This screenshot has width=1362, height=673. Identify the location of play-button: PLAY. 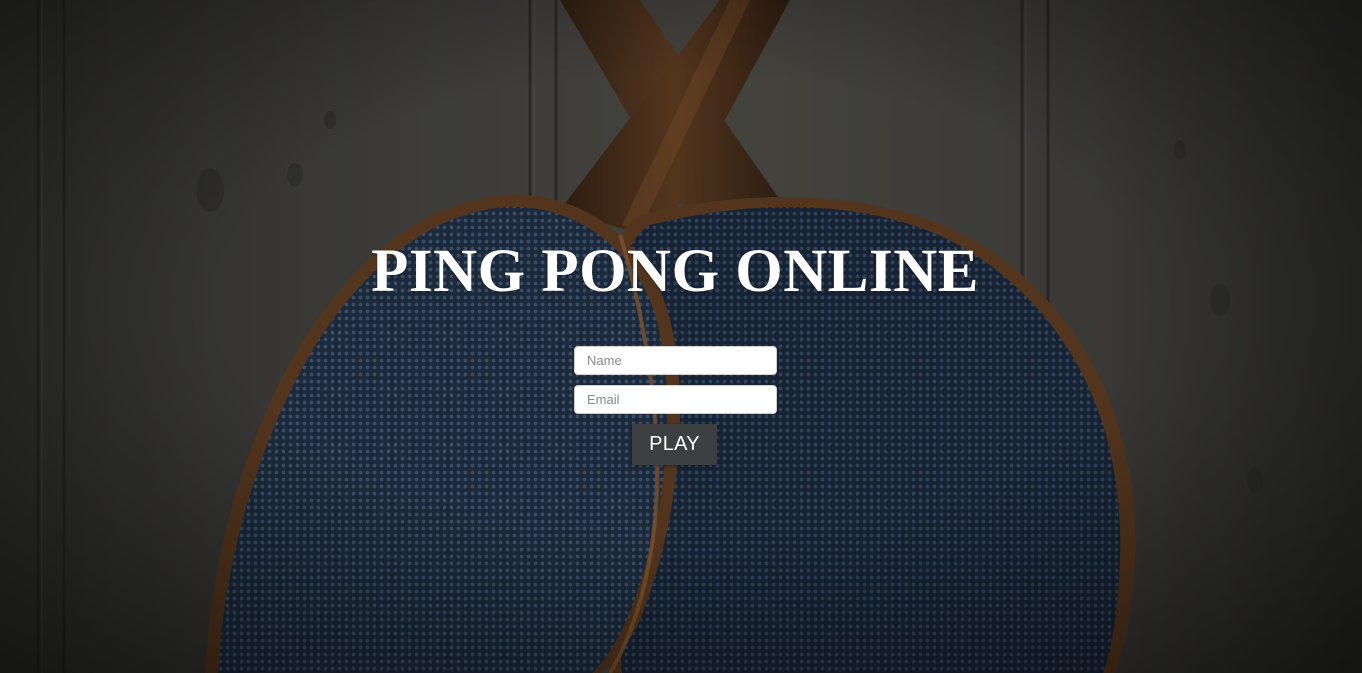
(674, 444).